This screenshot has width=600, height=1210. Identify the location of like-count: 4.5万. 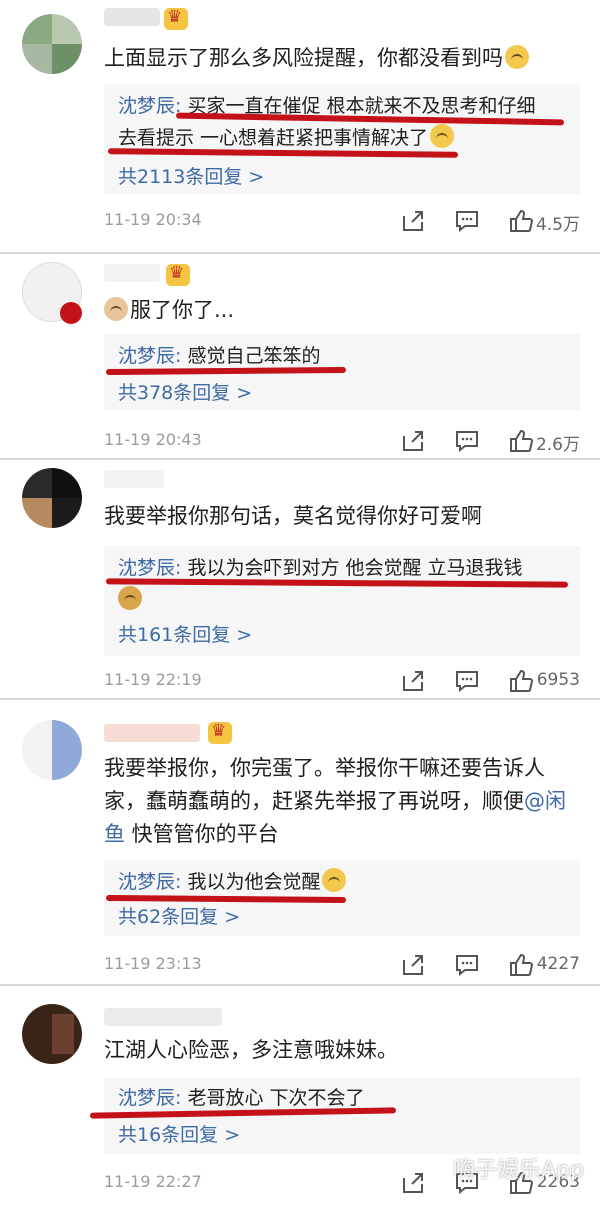
(557, 225).